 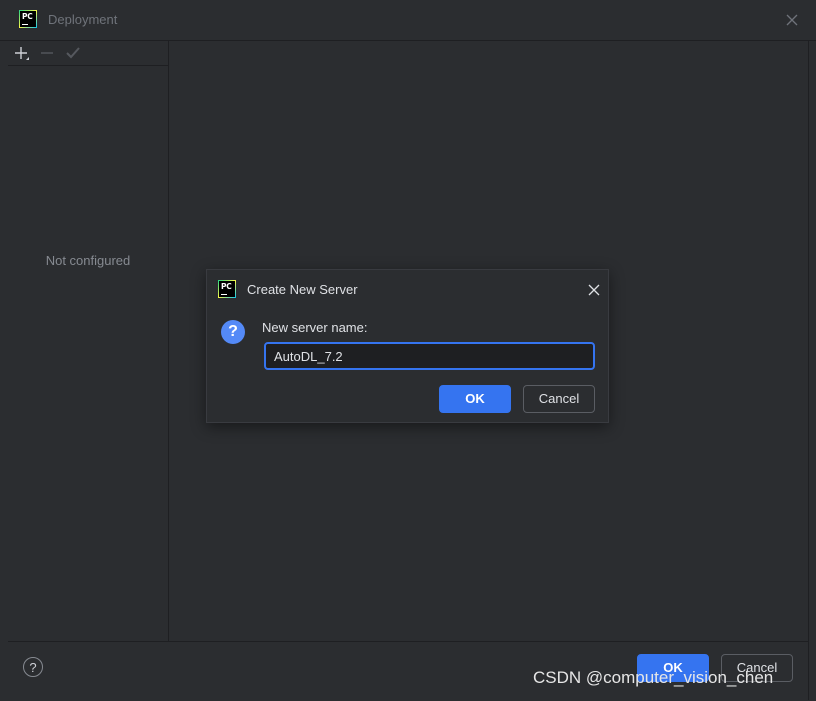 I want to click on check-icon, so click(x=73, y=53).